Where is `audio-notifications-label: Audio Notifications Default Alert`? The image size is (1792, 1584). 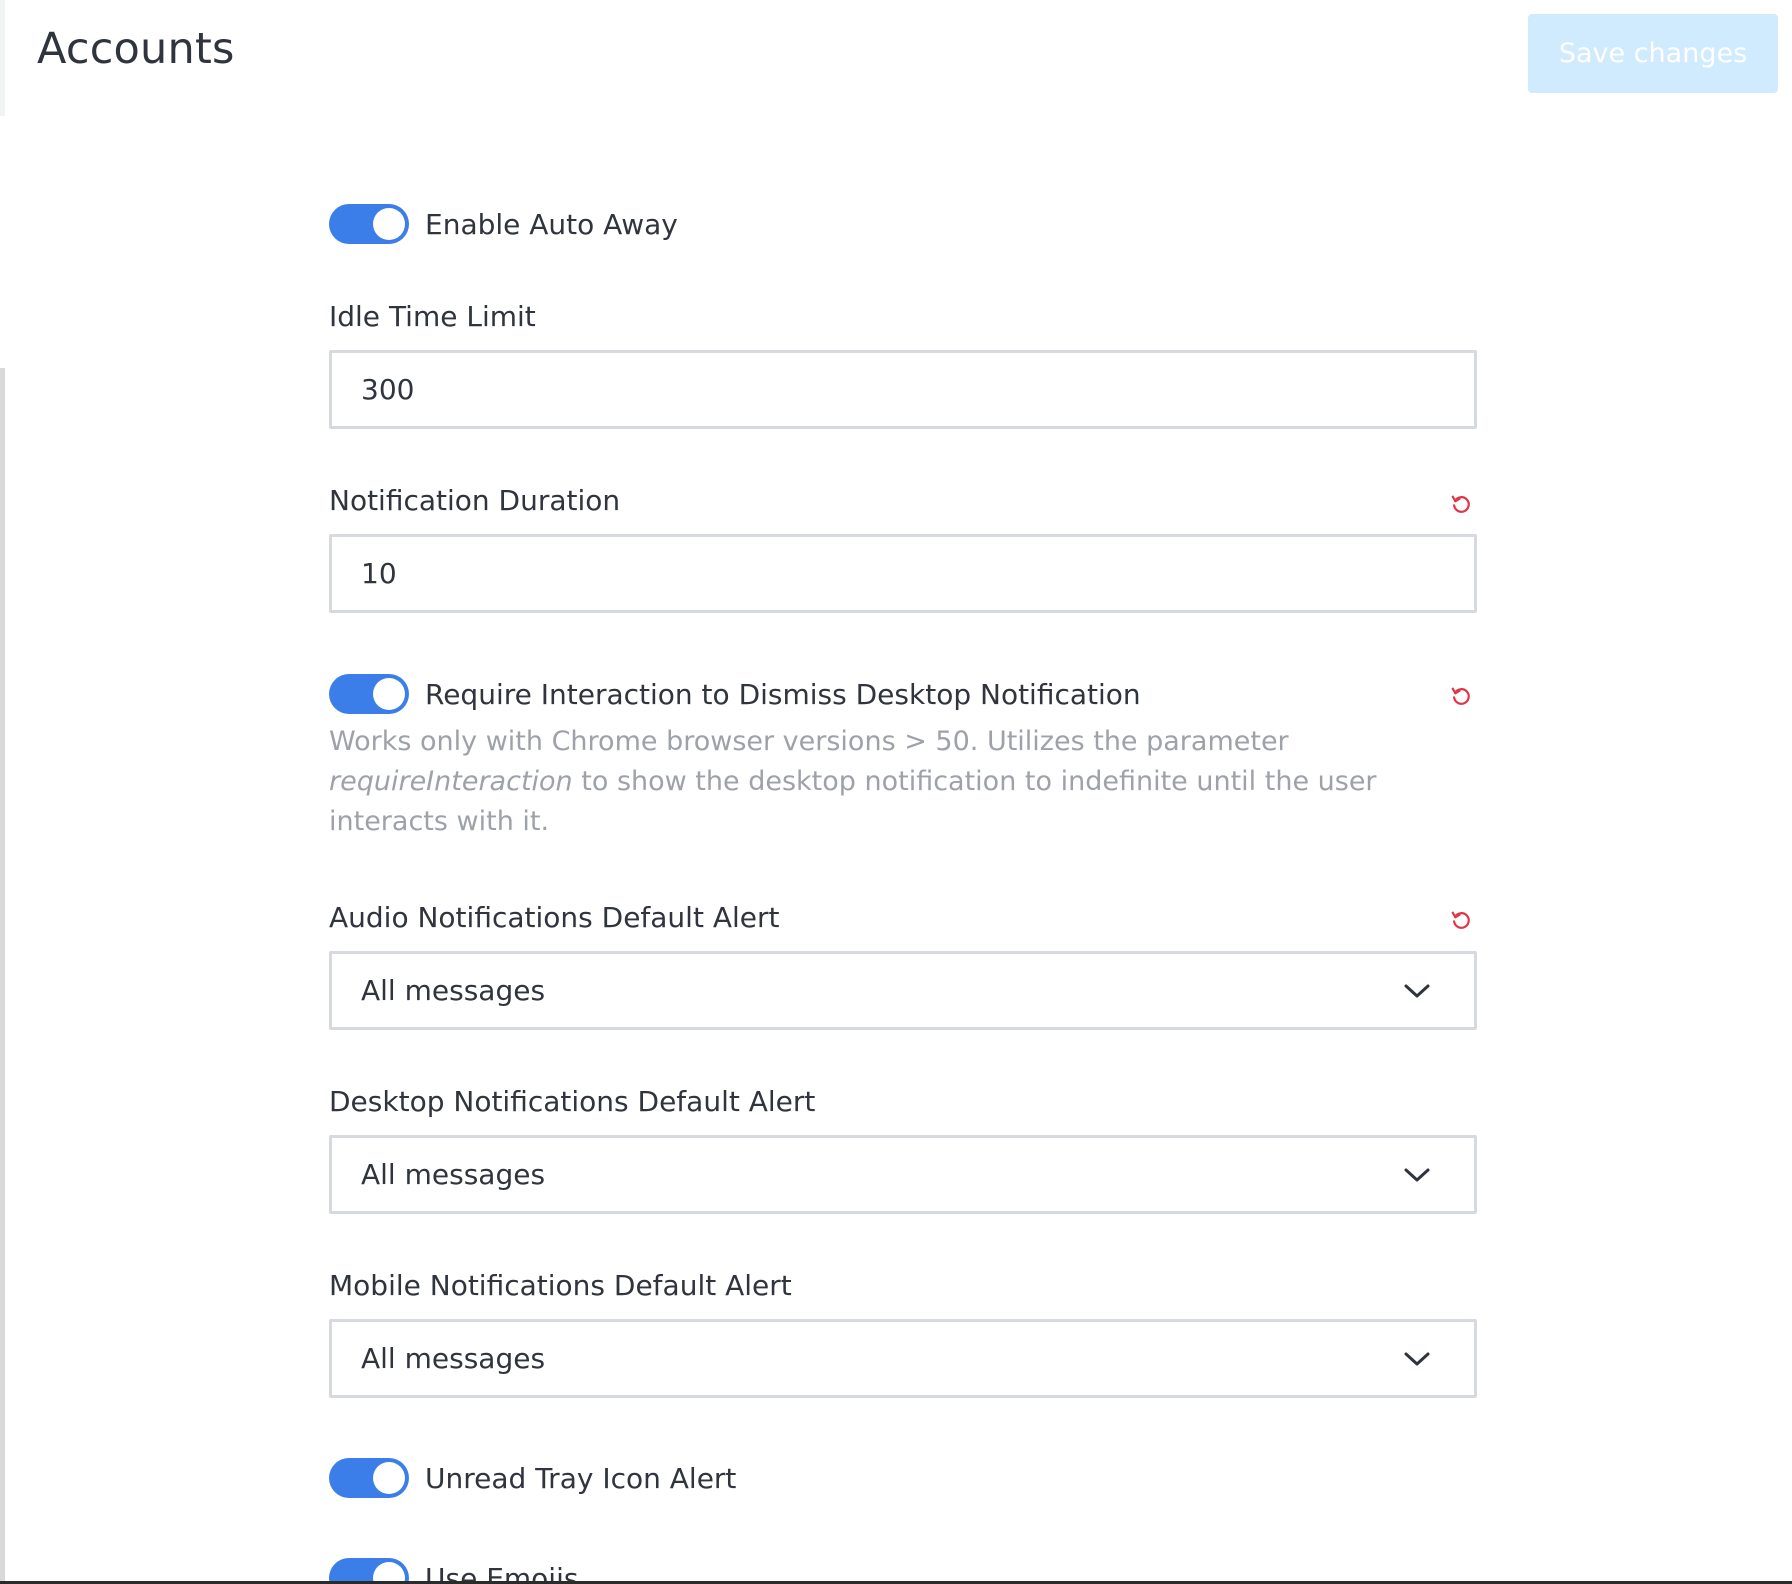
audio-notifications-label: Audio Notifications Default Alert is located at coordinates (554, 917).